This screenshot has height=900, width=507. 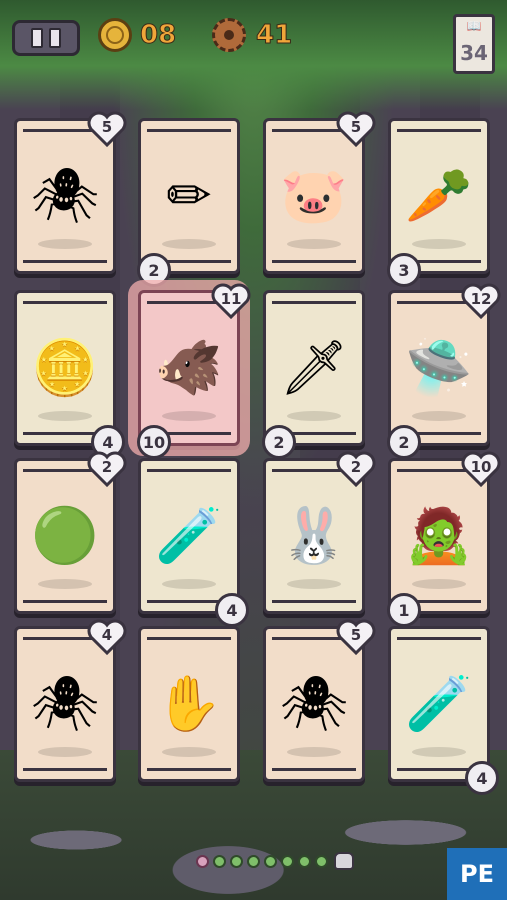 I want to click on health-value: 11, so click(x=231, y=299).